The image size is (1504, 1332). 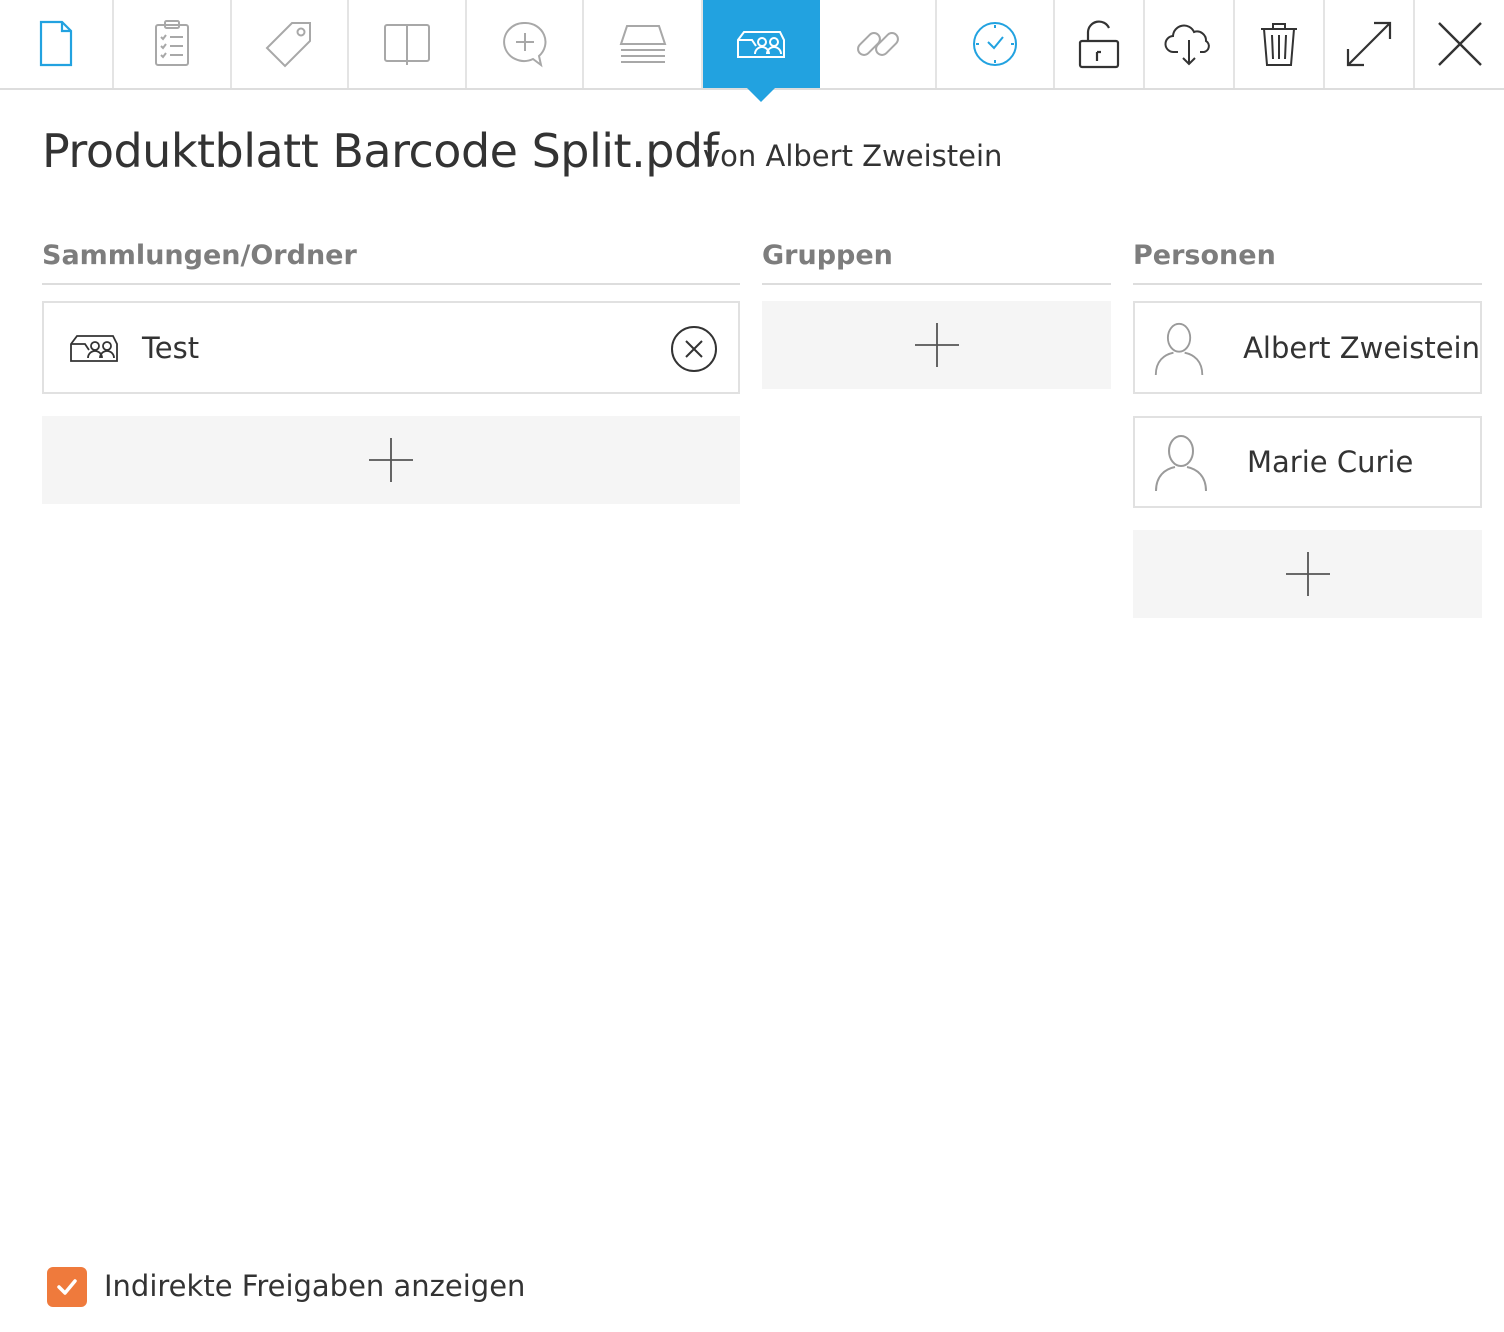 I want to click on remove-collection-button, so click(x=694, y=351).